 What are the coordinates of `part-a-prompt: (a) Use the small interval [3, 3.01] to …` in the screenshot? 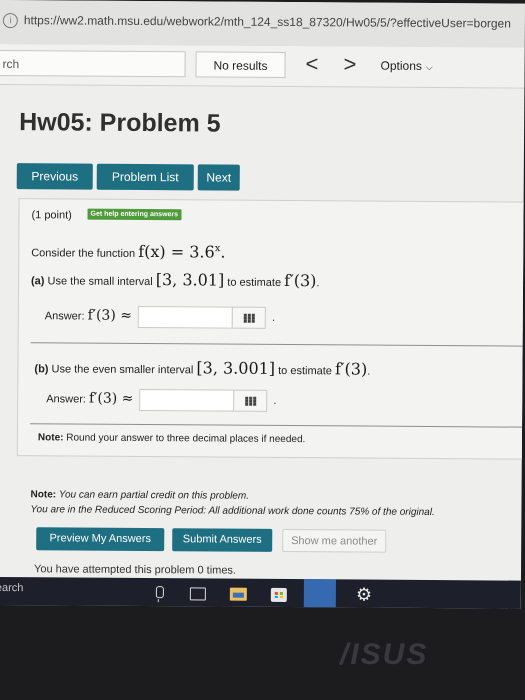 It's located at (175, 279).